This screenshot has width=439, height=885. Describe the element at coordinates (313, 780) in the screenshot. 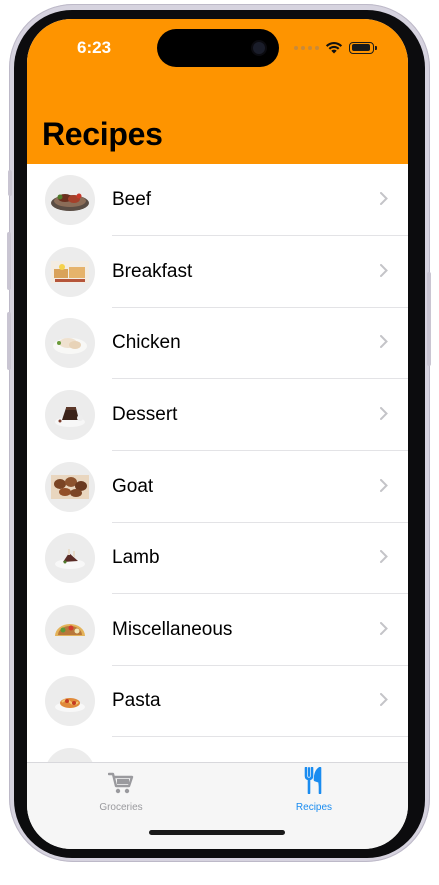

I see `fork-knife-icon` at that location.